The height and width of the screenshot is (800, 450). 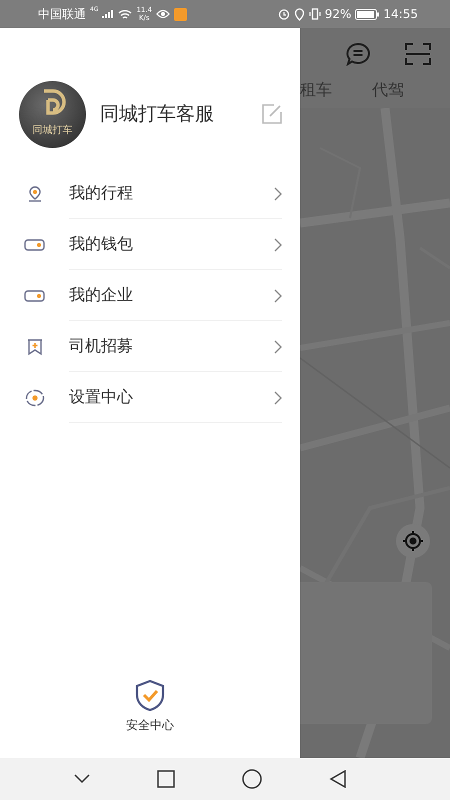 I want to click on user-name: 同城打车客服, so click(x=157, y=114).